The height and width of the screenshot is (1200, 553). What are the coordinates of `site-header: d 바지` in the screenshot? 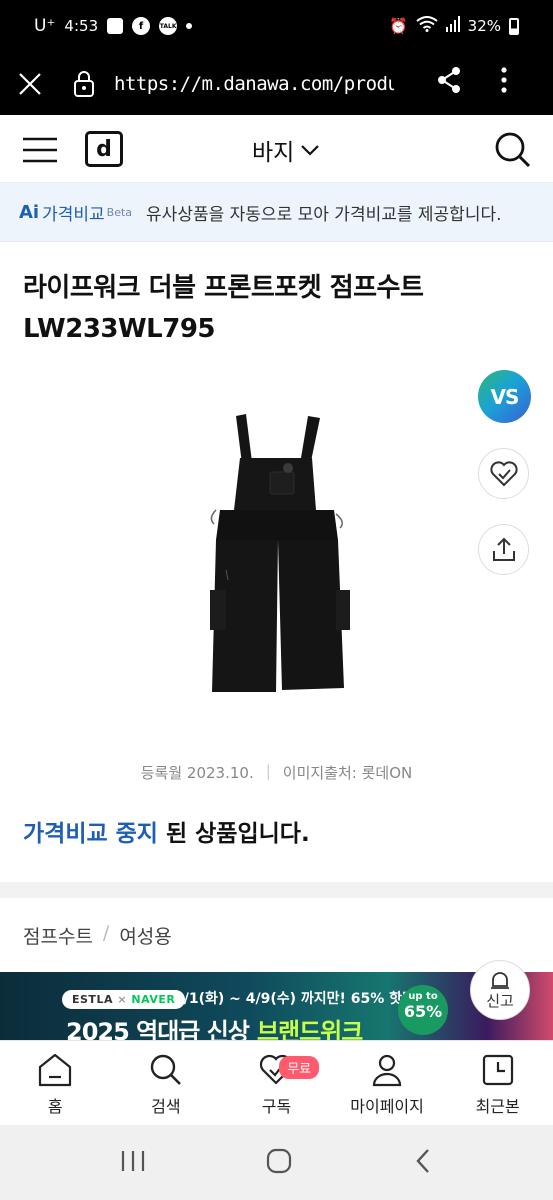 It's located at (276, 149).